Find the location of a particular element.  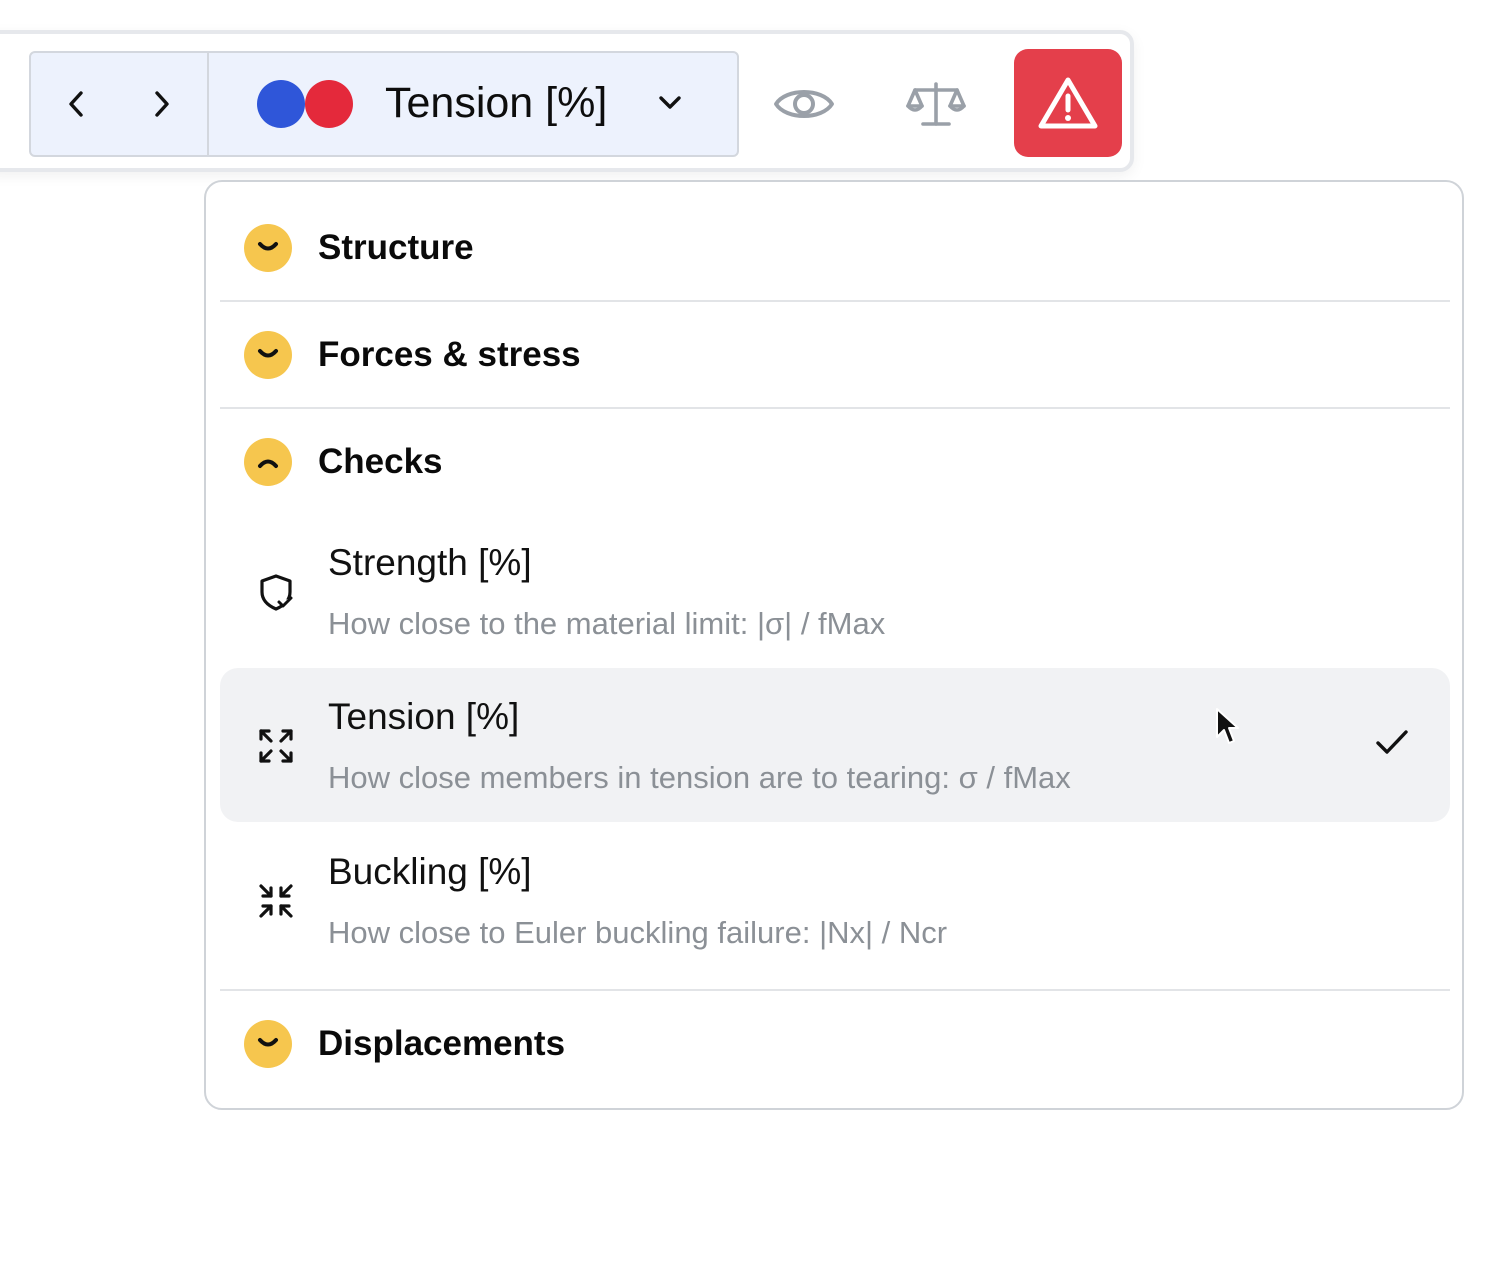

visibility-button is located at coordinates (804, 104).